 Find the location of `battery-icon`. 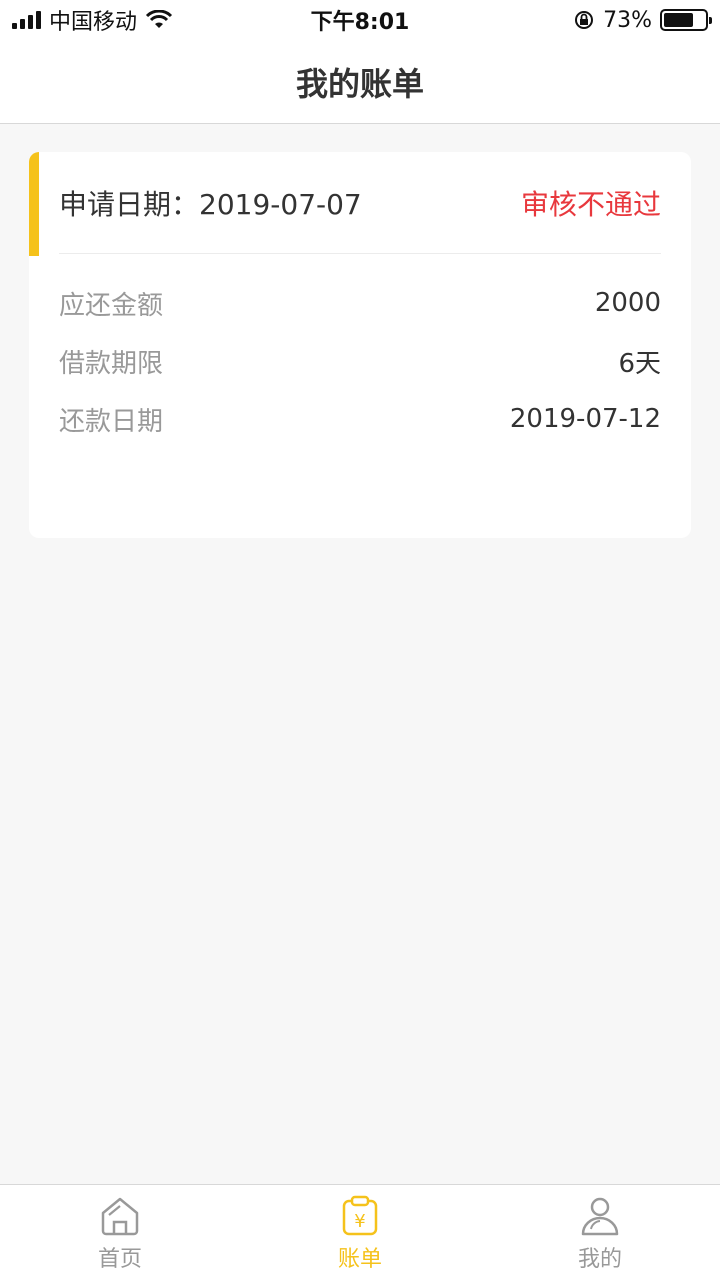

battery-icon is located at coordinates (686, 20).